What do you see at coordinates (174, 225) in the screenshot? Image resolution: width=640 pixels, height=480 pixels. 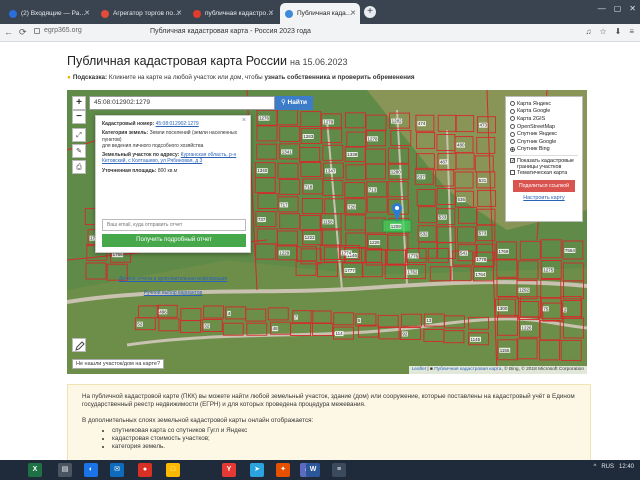 I see `email-field` at bounding box center [174, 225].